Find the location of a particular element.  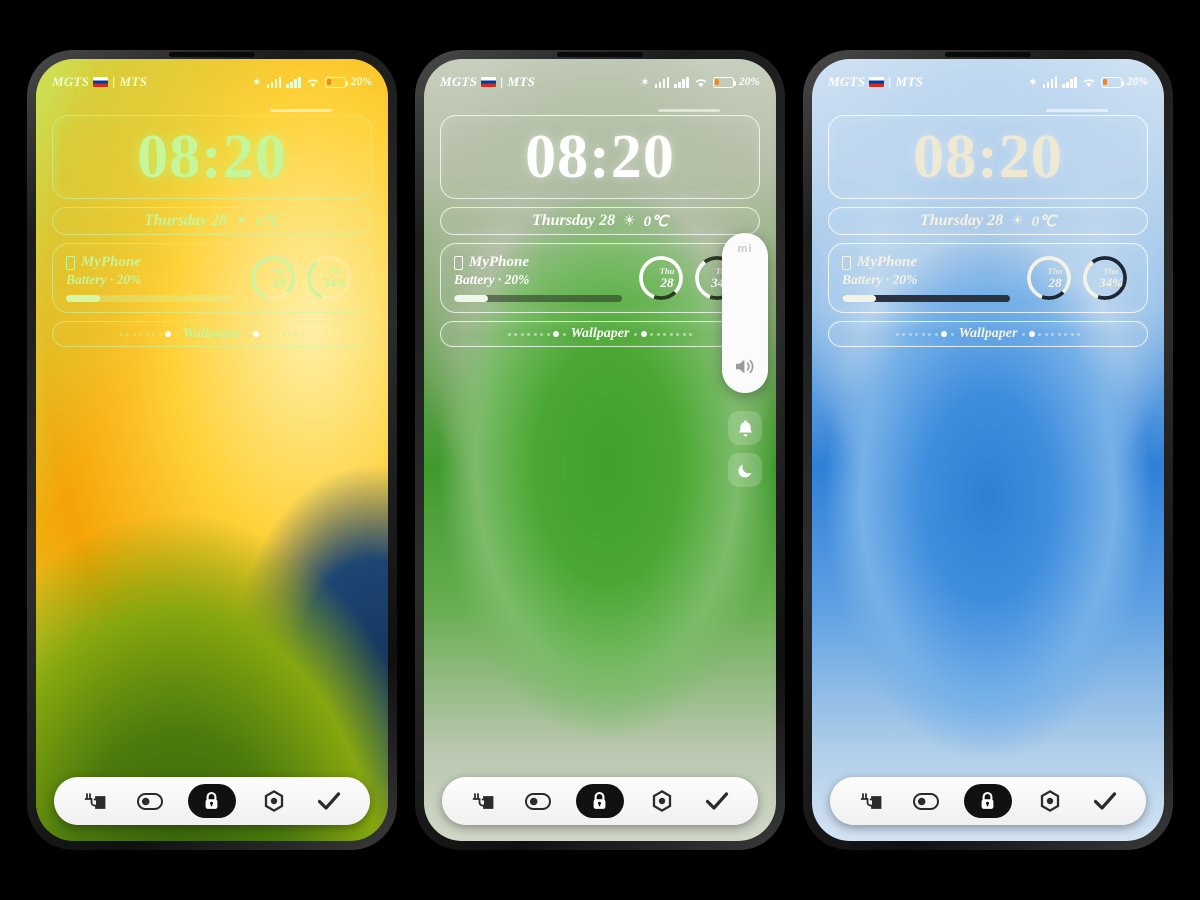

bluetooth-icon: ✶ is located at coordinates (1032, 82).